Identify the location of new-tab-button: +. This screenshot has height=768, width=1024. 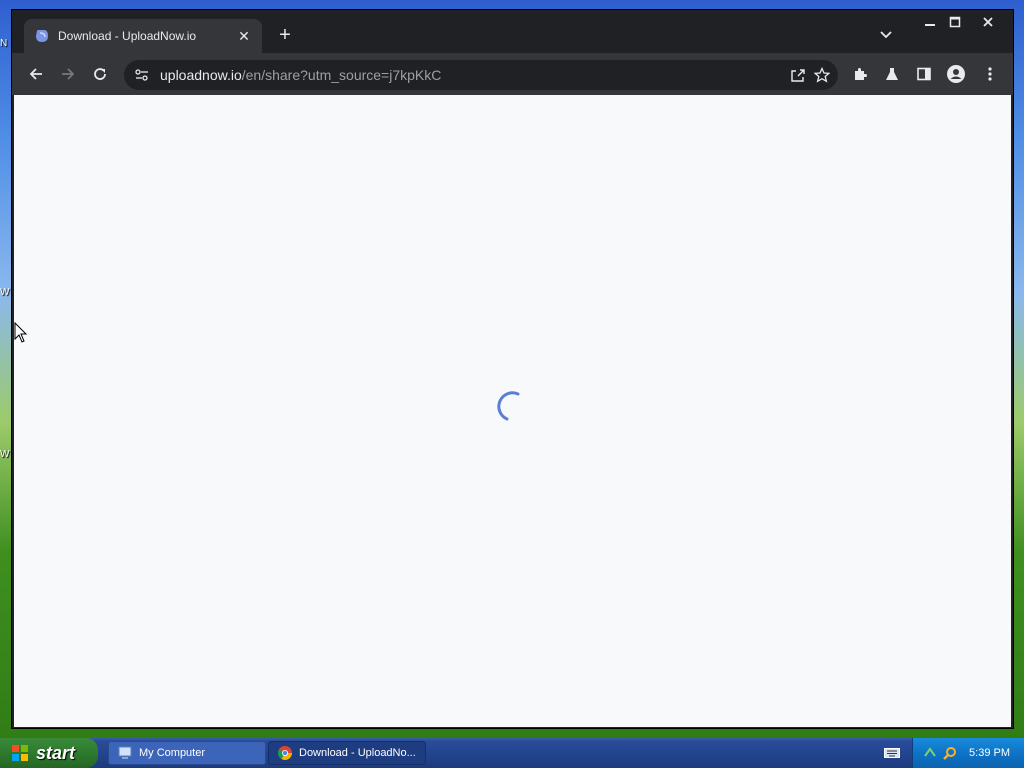
(285, 35).